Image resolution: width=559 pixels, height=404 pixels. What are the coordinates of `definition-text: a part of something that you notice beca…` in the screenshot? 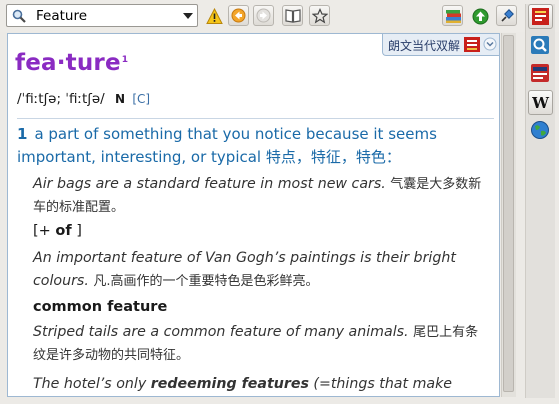 It's located at (227, 145).